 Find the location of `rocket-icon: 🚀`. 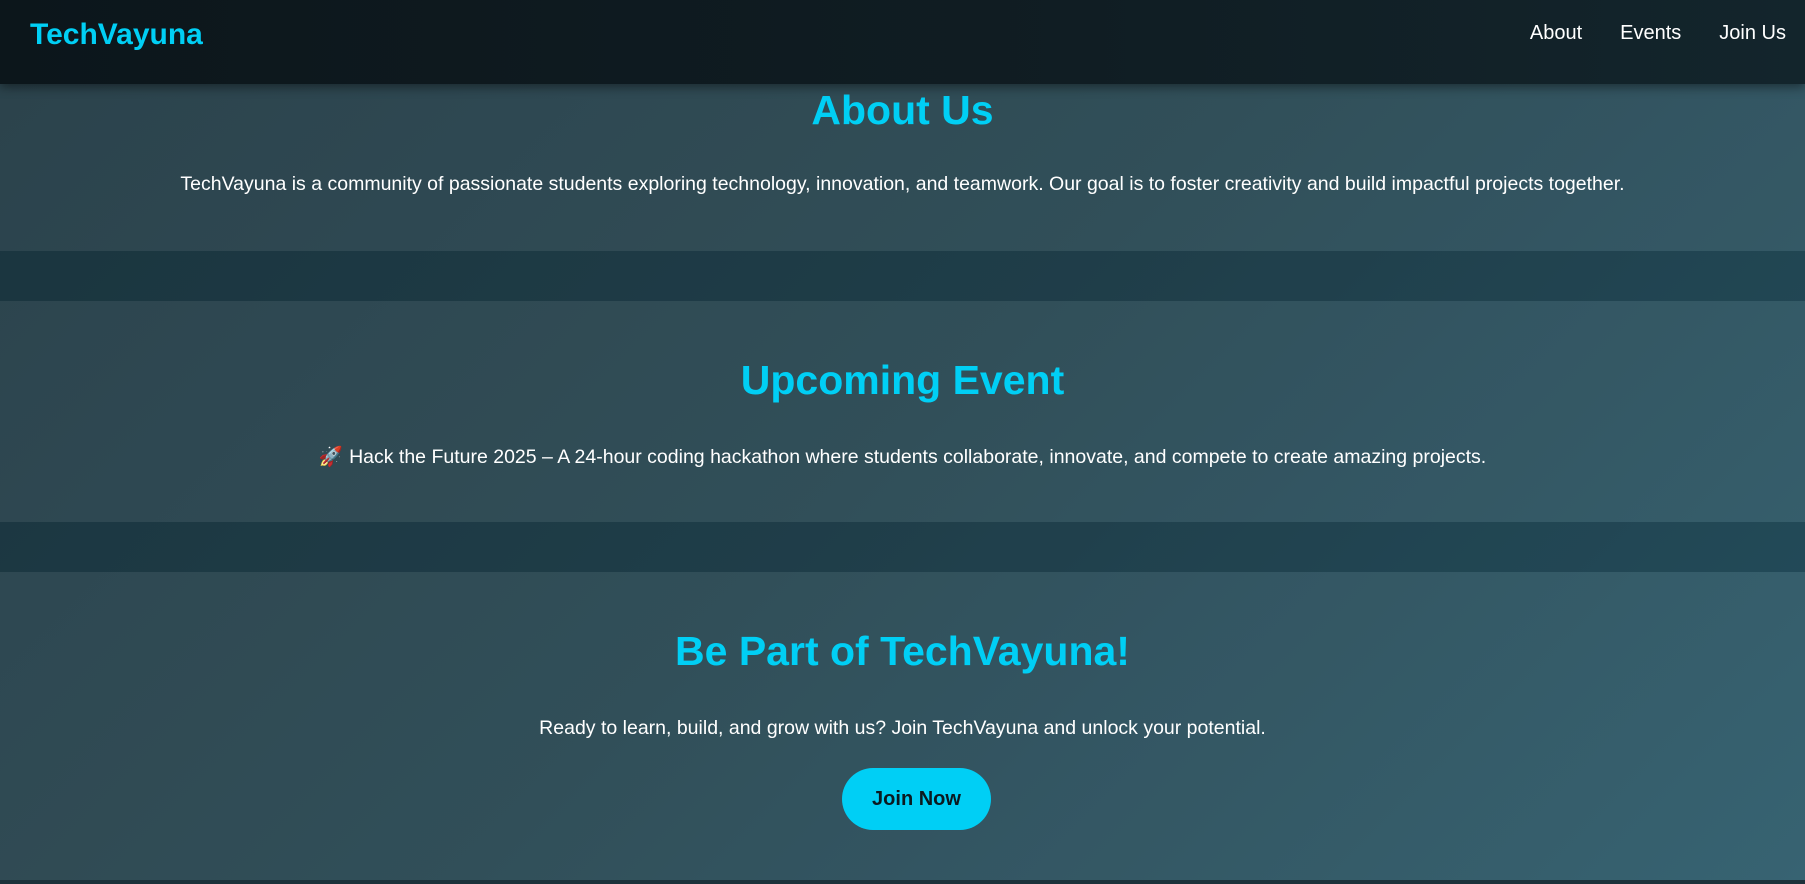

rocket-icon: 🚀 is located at coordinates (331, 457).